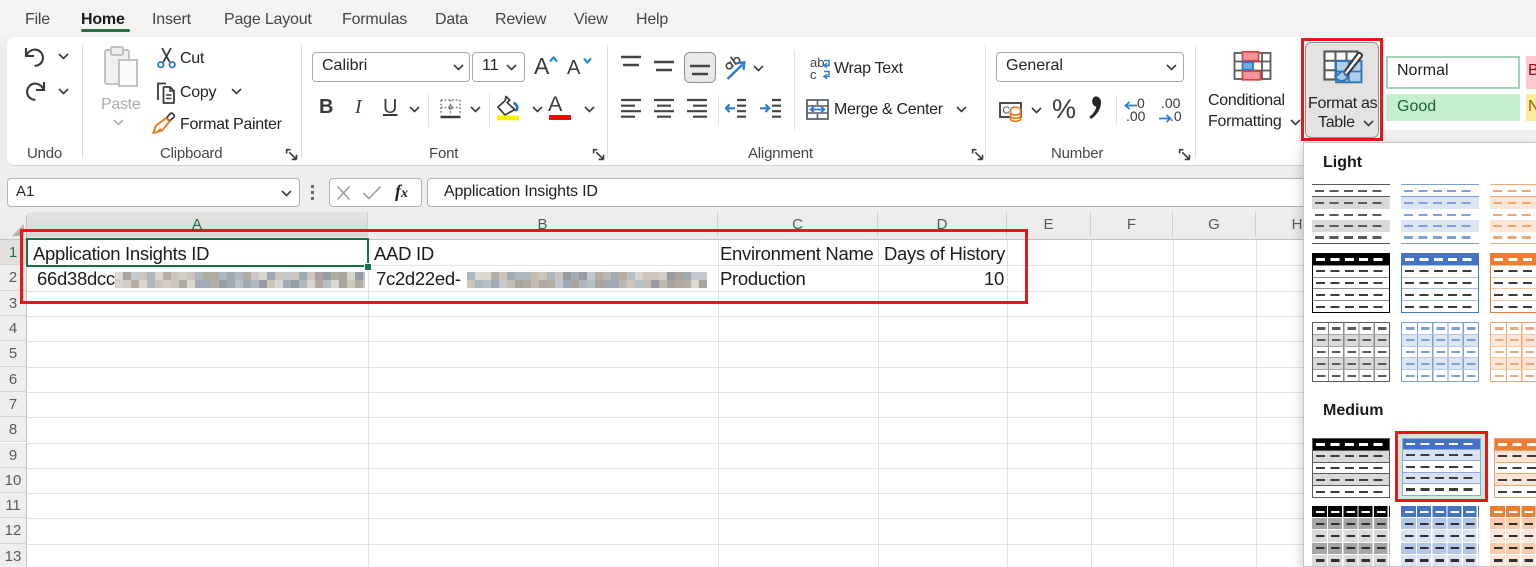 The height and width of the screenshot is (567, 1536). Describe the element at coordinates (813, 74) in the screenshot. I see `svg-text: c` at that location.